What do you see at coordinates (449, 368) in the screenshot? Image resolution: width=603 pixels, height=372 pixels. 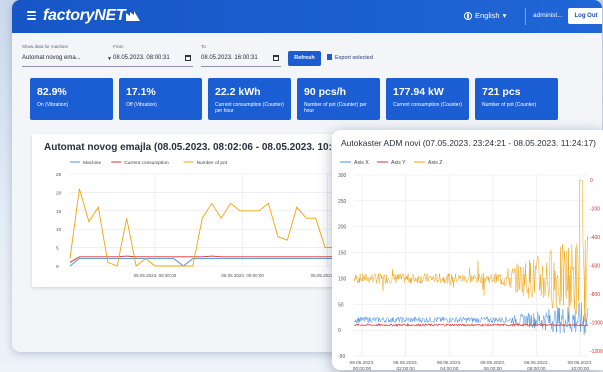 I see `x-tick-label: 04:00:00` at bounding box center [449, 368].